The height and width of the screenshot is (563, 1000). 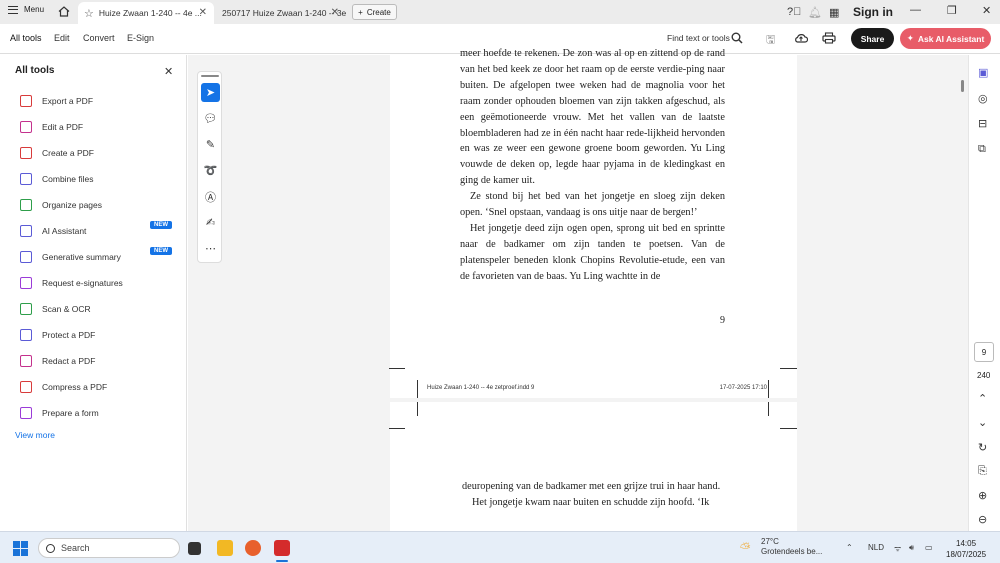 I want to click on taskbar-search: Search, so click(x=109, y=548).